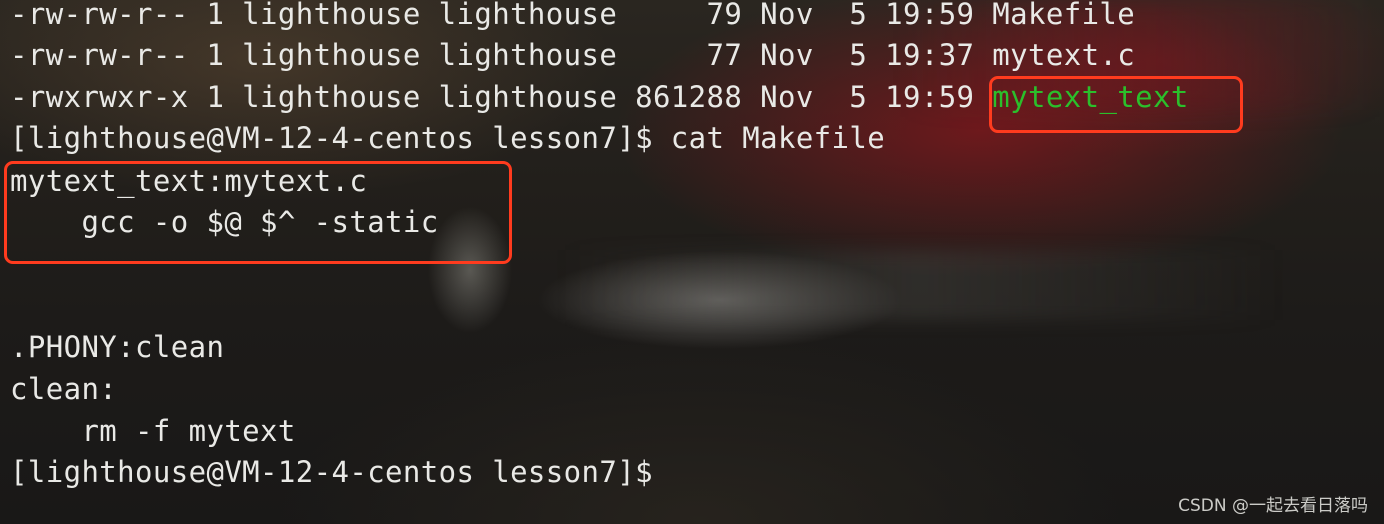  Describe the element at coordinates (920, 285) in the screenshot. I see `background-light-streak` at that location.